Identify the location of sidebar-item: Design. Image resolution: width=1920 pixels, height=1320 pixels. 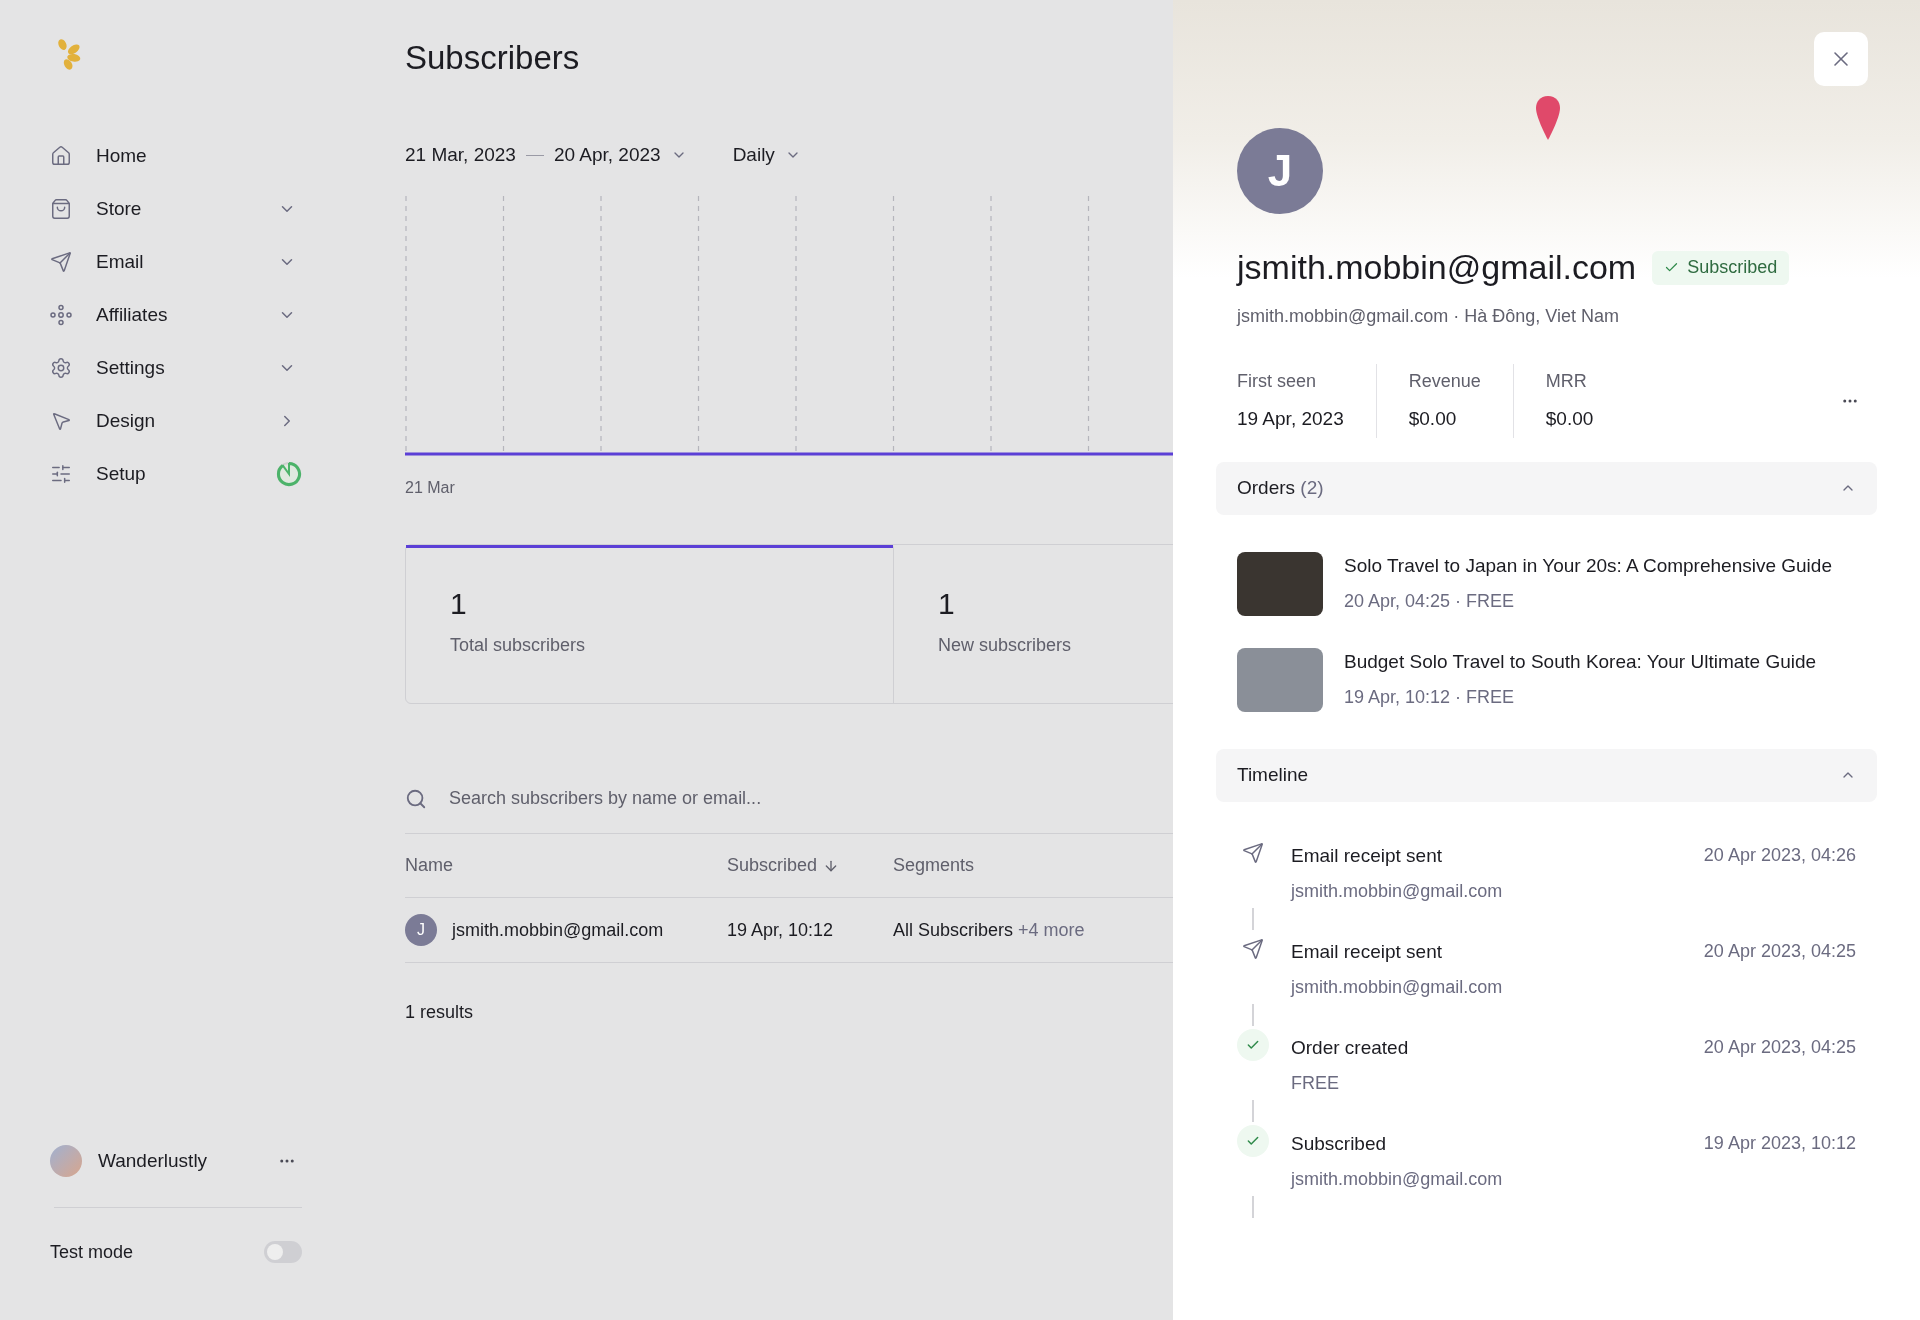
(176, 421).